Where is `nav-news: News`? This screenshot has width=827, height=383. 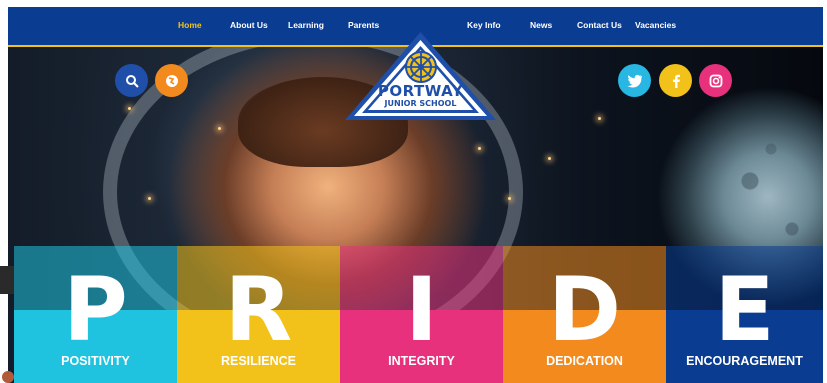
nav-news: News is located at coordinates (541, 25).